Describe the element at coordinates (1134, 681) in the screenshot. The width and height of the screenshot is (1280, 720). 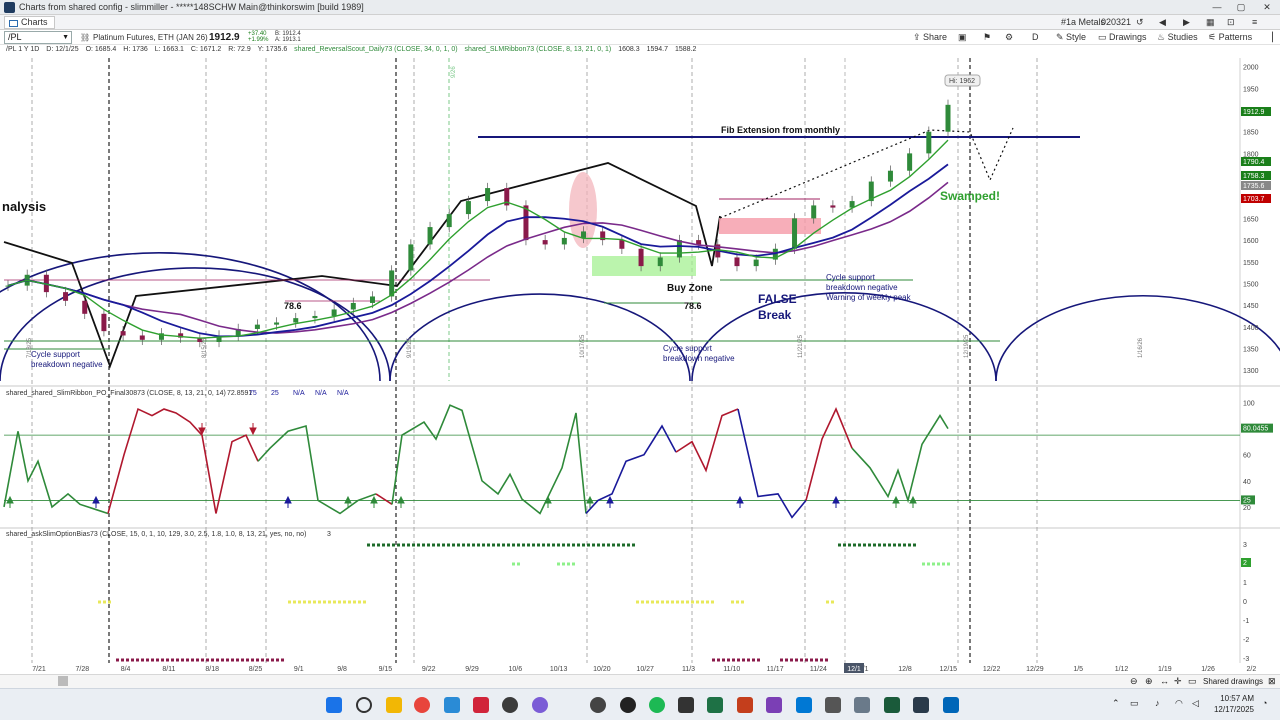
I see `zoom-out-icon: ⊖` at that location.